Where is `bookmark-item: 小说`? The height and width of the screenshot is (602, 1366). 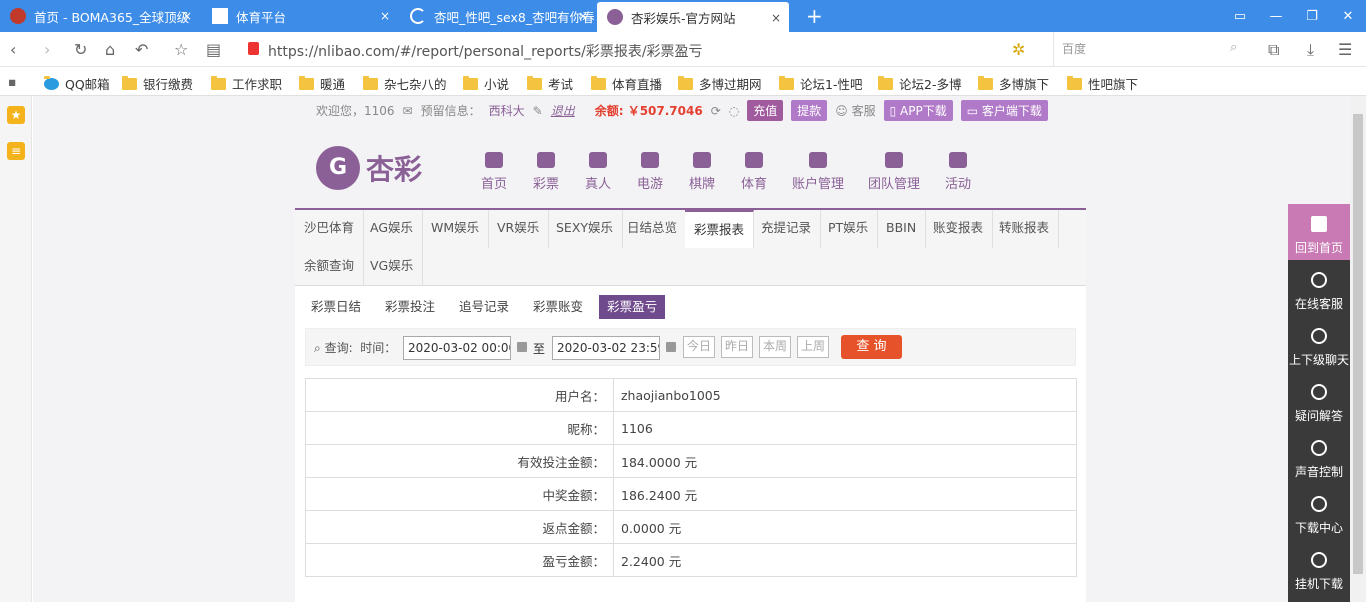 bookmark-item: 小说 is located at coordinates (486, 83).